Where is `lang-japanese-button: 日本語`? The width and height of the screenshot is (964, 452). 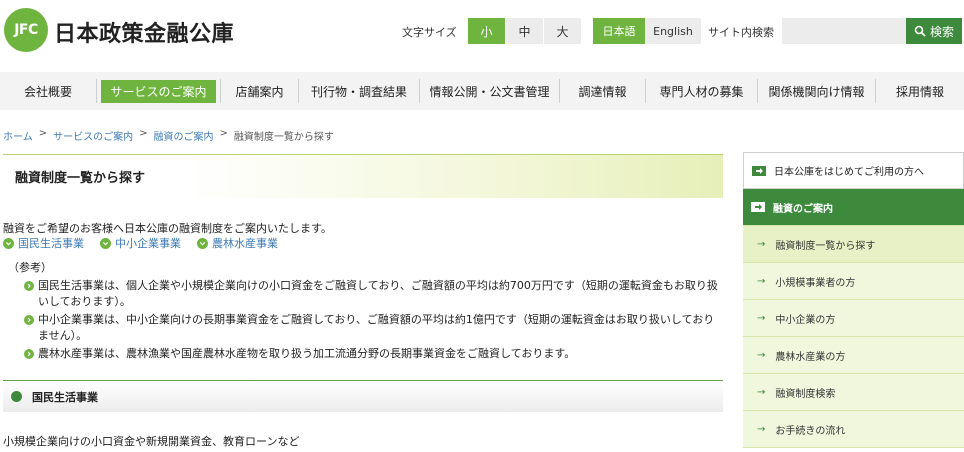 lang-japanese-button: 日本語 is located at coordinates (619, 31).